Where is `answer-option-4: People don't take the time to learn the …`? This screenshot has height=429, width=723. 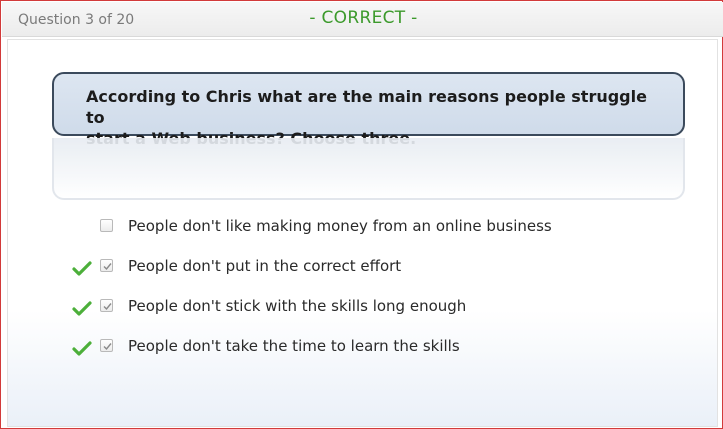 answer-option-4: People don't take the time to learn the … is located at coordinates (363, 349).